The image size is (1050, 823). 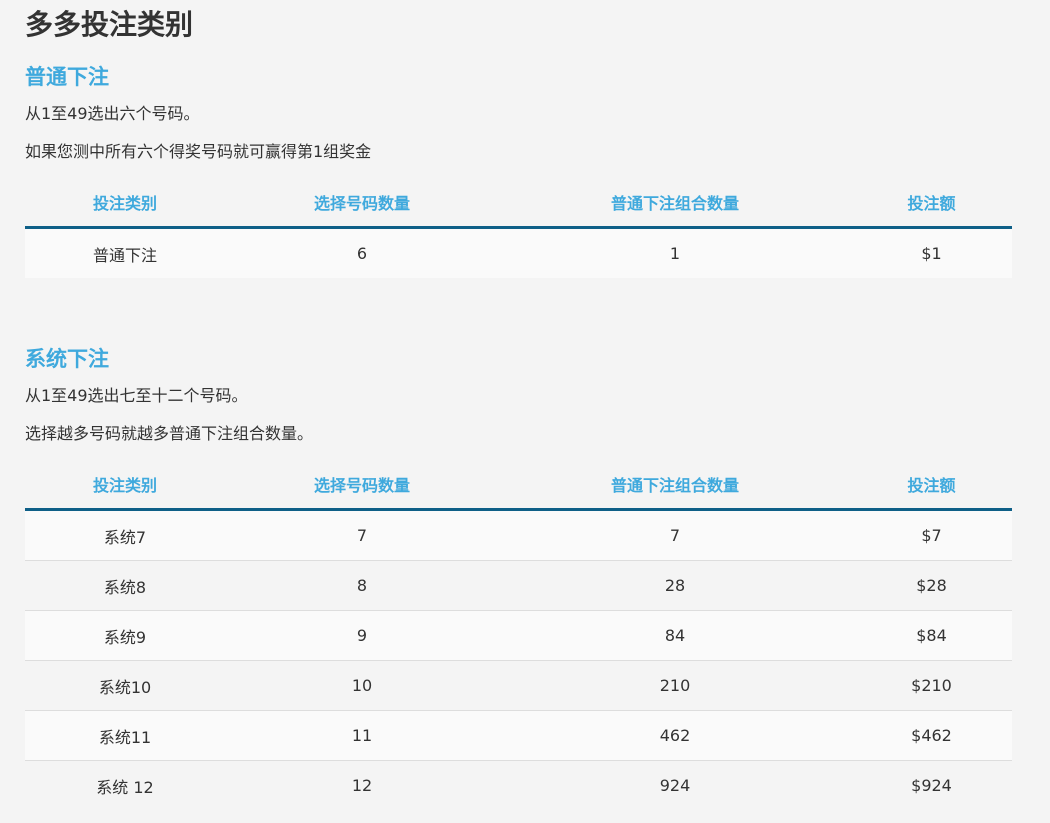 I want to click on cell-number-count: 12, so click(x=362, y=785).